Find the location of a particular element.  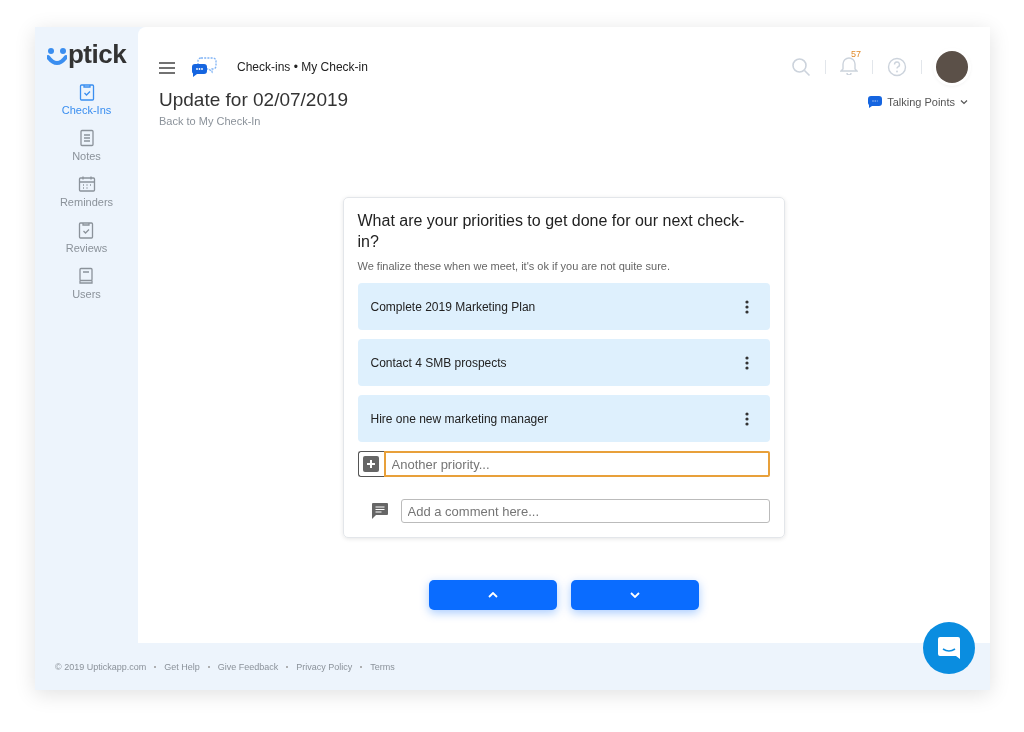

calendar-icon is located at coordinates (86, 184).